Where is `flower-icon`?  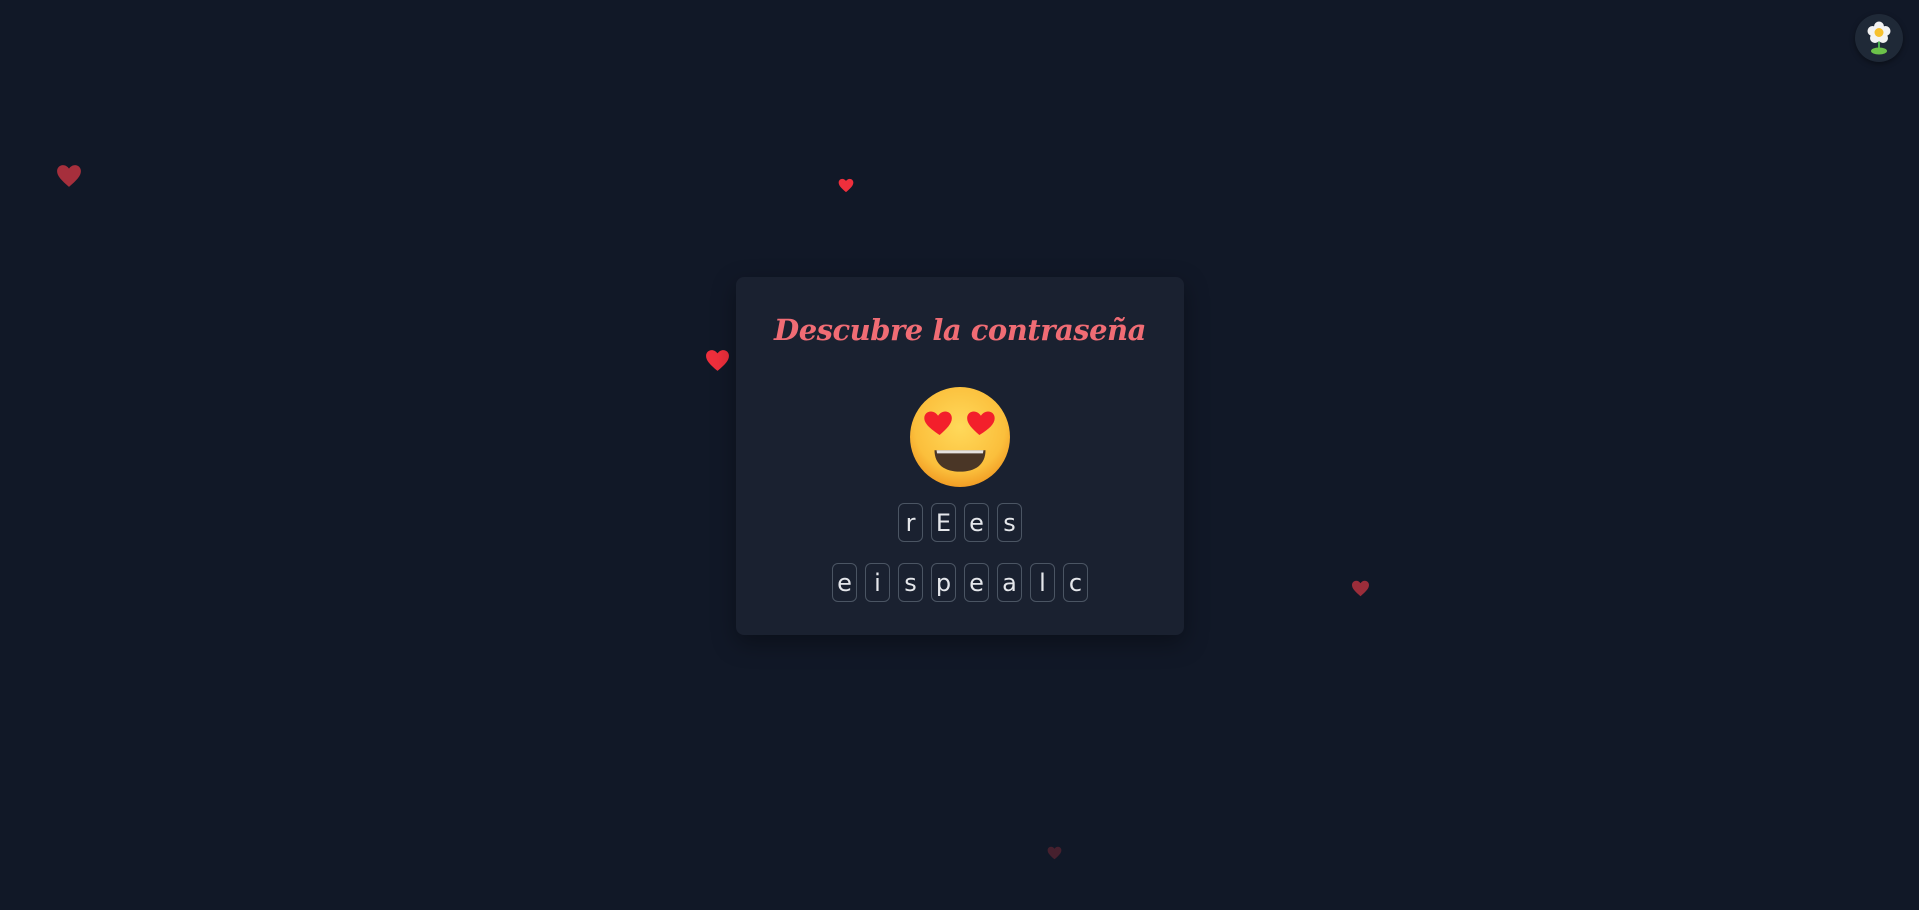 flower-icon is located at coordinates (1879, 38).